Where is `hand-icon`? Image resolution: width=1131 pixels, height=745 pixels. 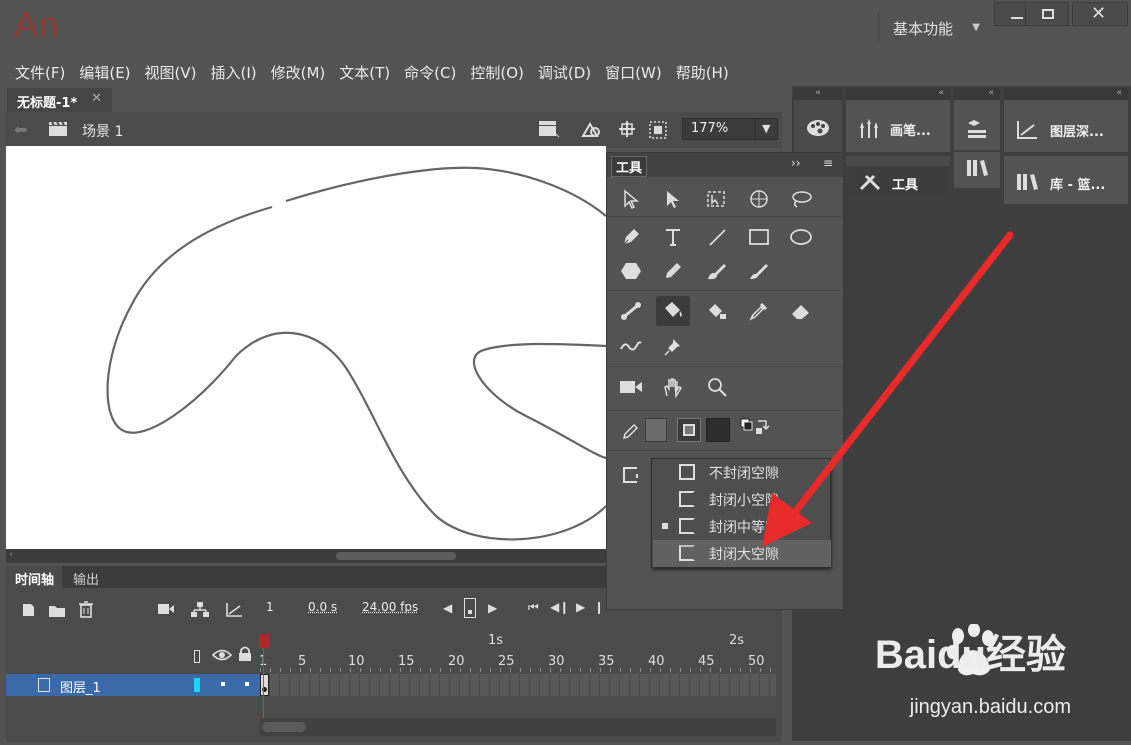 hand-icon is located at coordinates (673, 388).